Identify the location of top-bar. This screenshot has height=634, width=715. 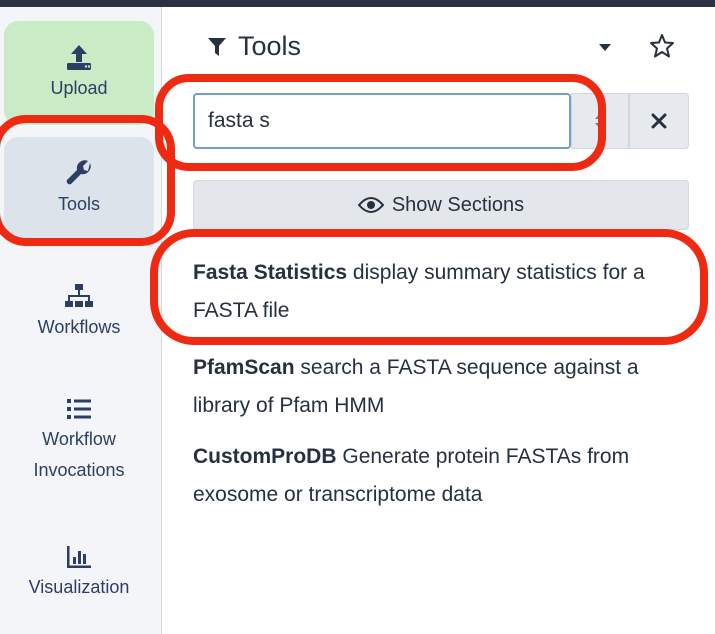
(357, 3).